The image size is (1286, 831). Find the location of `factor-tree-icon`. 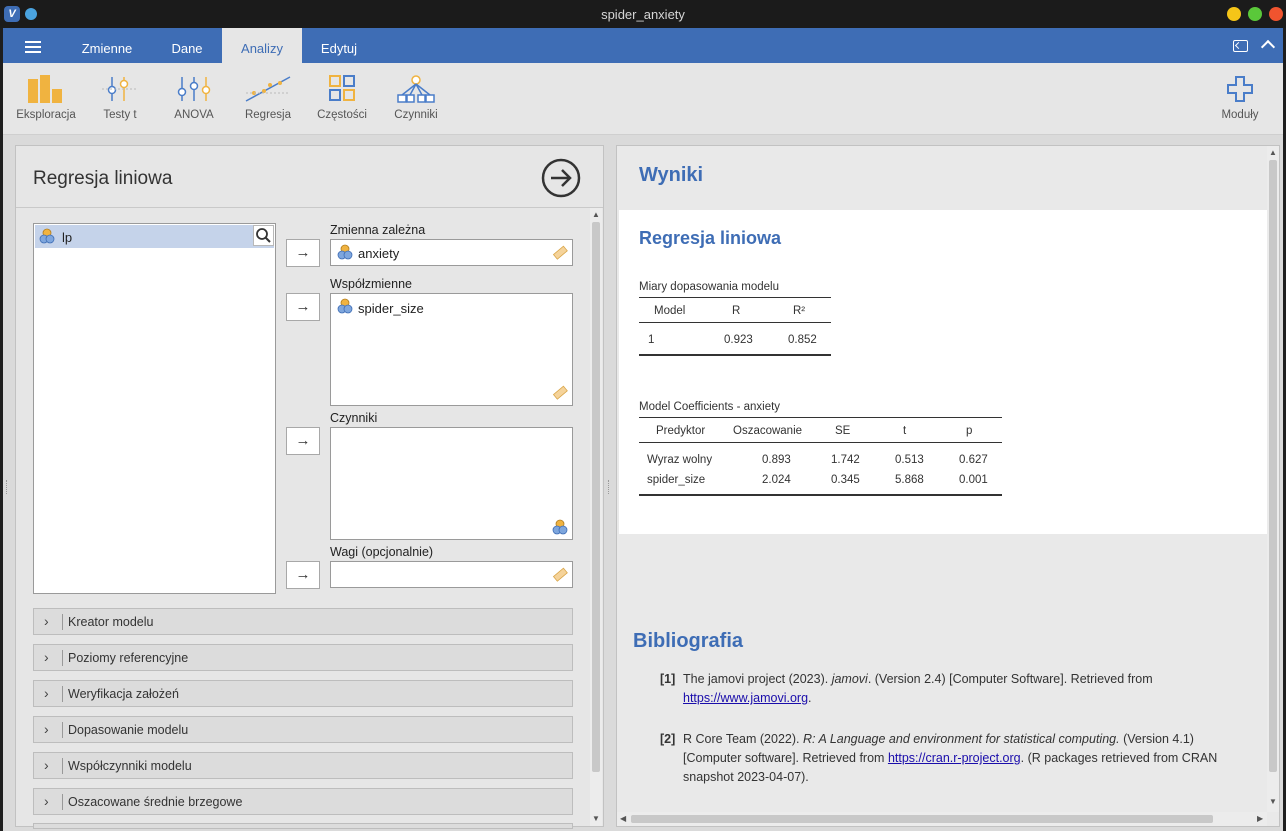

factor-tree-icon is located at coordinates (416, 89).